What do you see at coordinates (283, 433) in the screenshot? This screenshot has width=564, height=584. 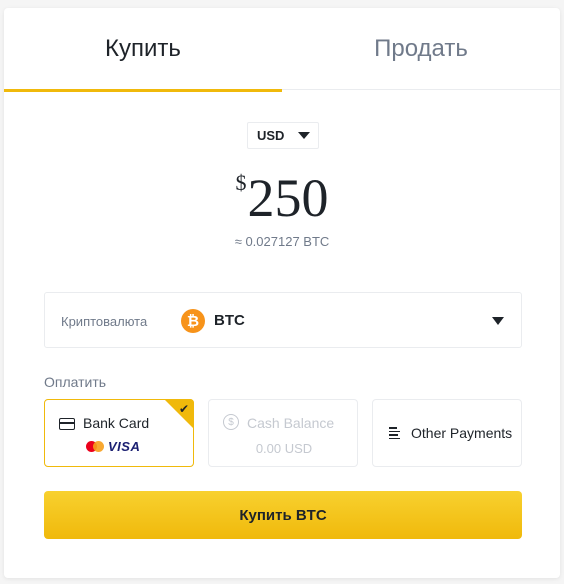 I see `payment-option-cash-balance: $ Cash Balance 0.00 USD` at bounding box center [283, 433].